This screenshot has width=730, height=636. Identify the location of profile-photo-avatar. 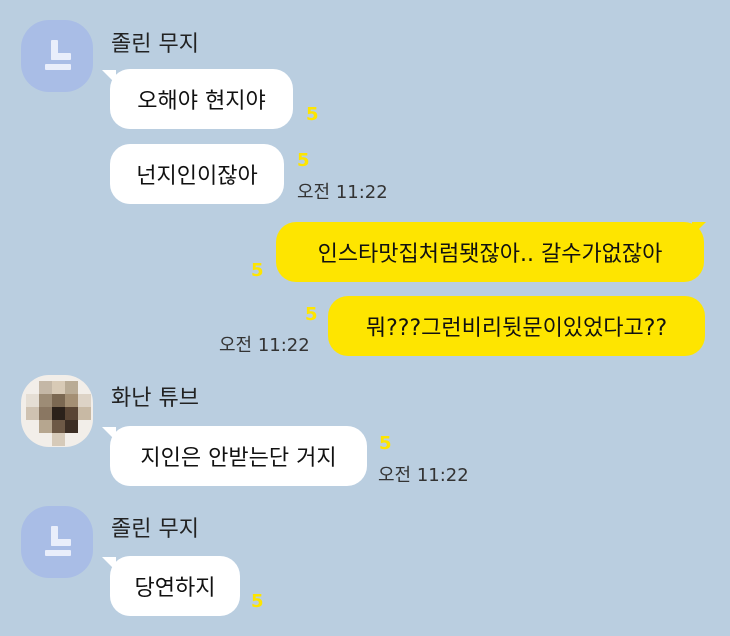
(57, 411).